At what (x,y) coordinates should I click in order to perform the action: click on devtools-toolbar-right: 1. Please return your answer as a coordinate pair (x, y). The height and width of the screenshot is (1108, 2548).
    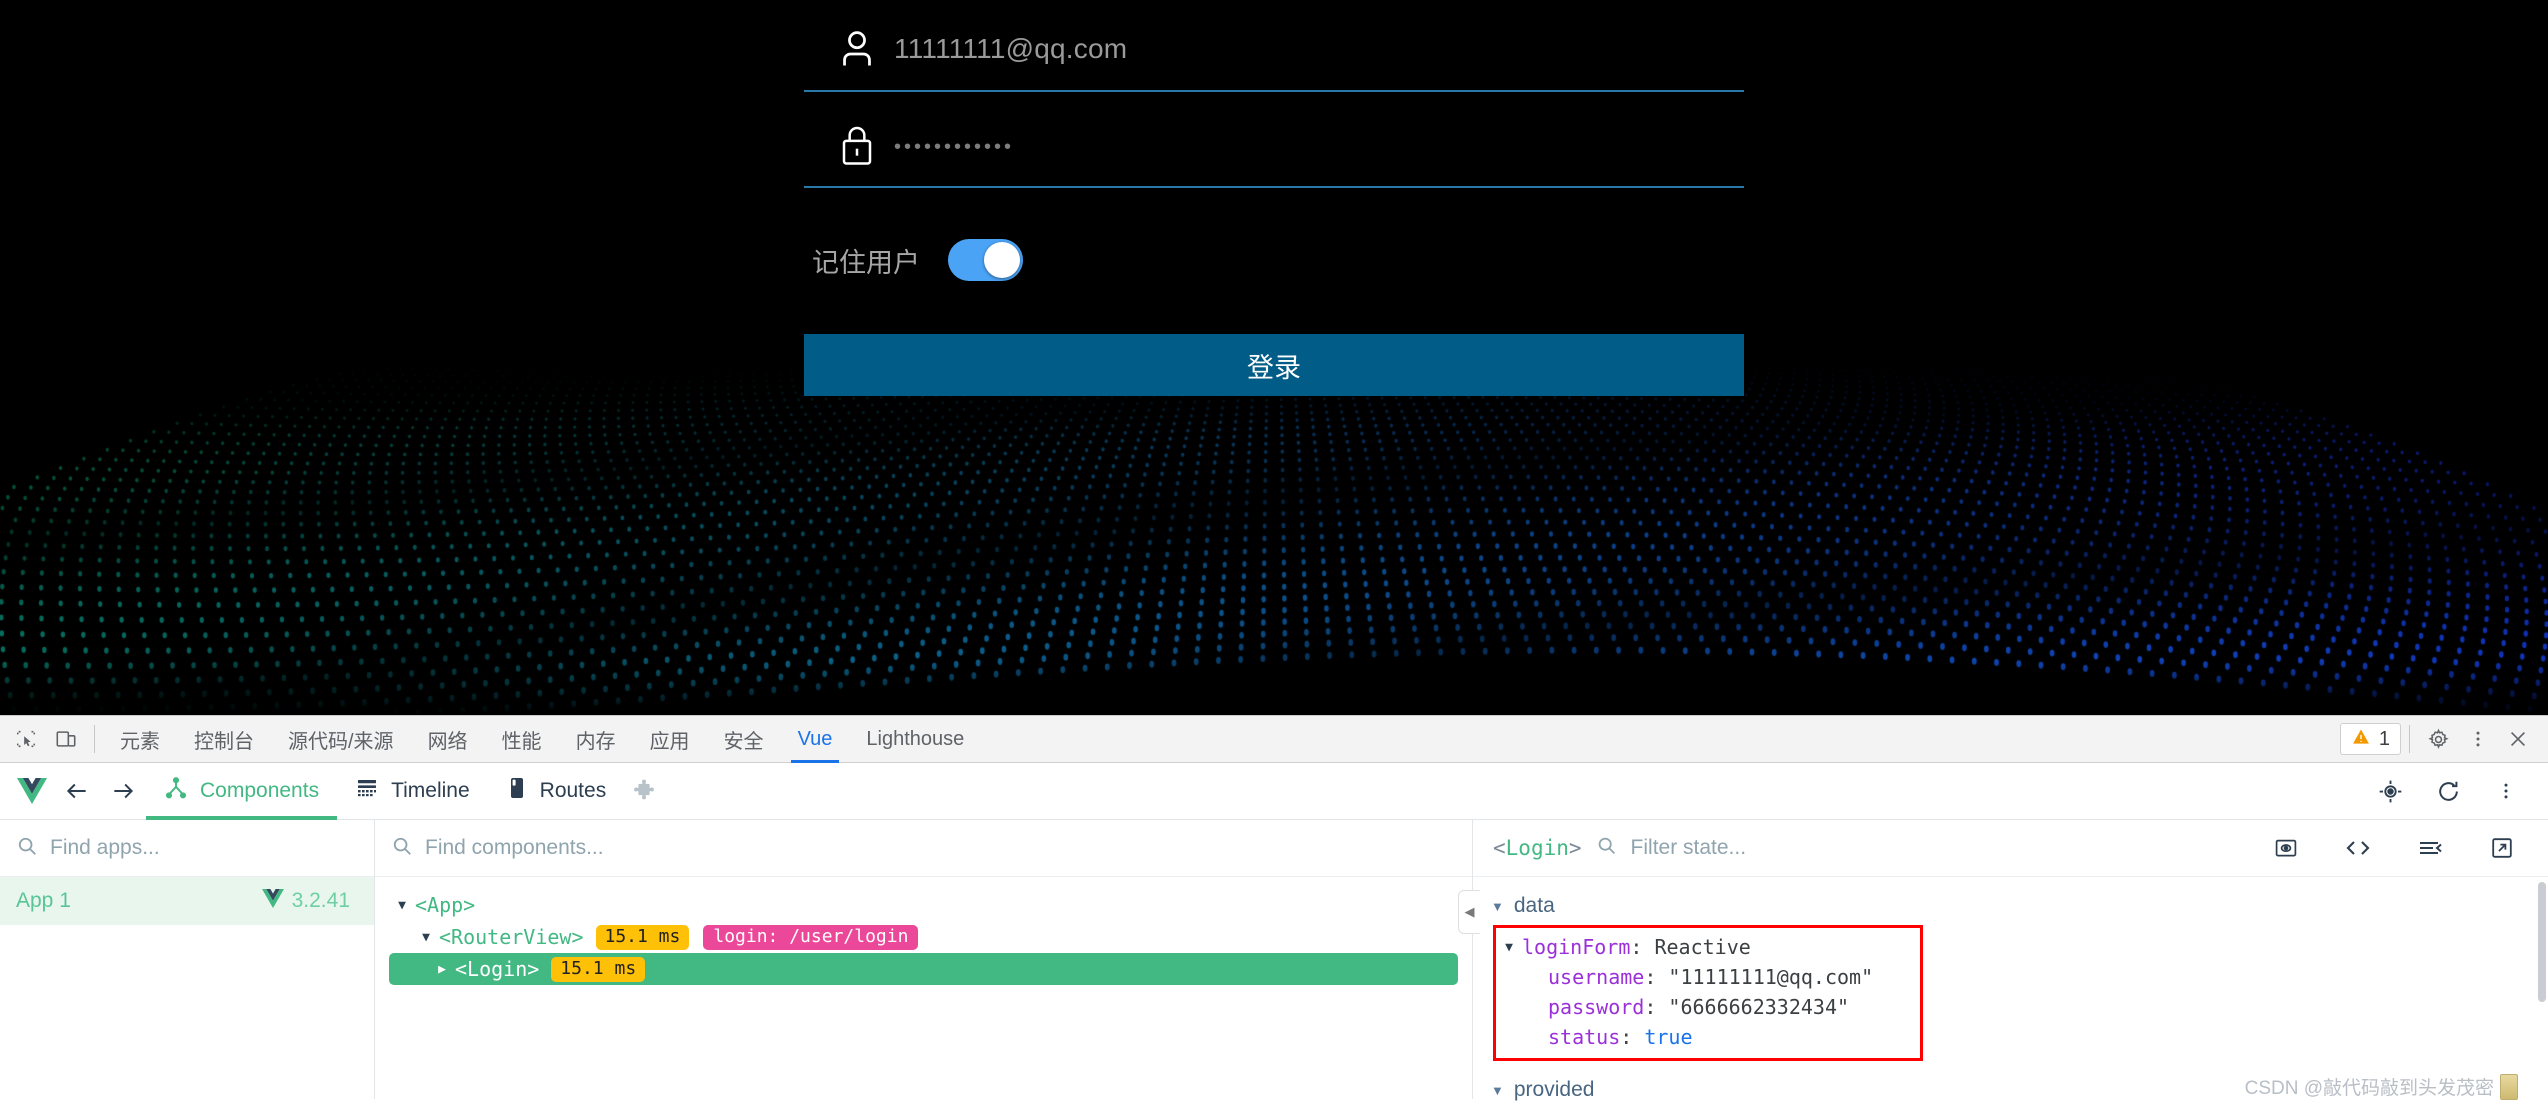
    Looking at the image, I should click on (2443, 739).